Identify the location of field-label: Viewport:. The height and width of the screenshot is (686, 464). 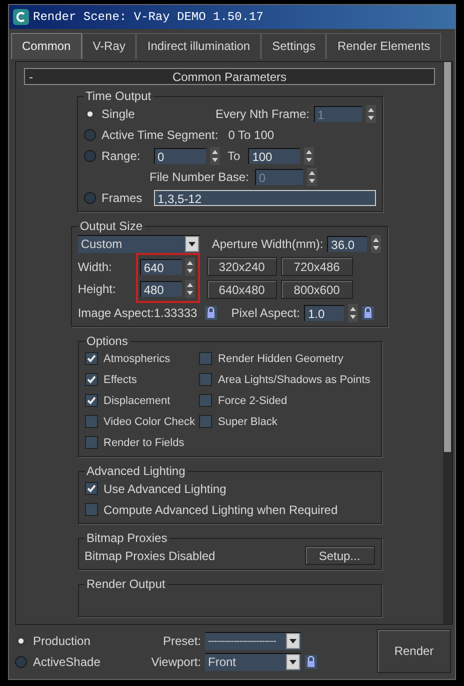
(175, 661).